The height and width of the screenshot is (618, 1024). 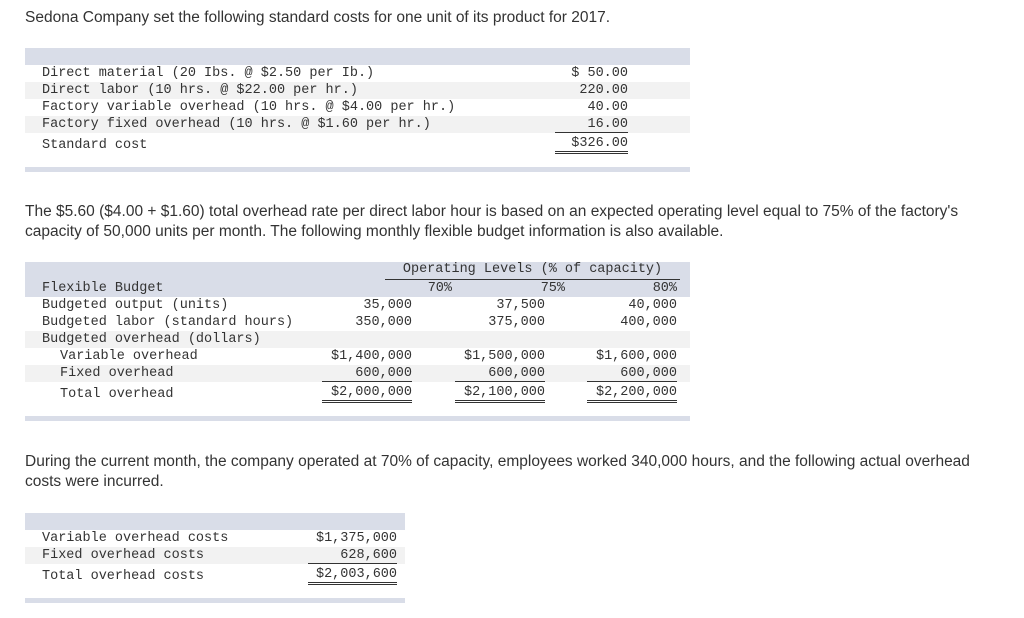 I want to click on row-label: Fixed overhead, so click(x=117, y=373).